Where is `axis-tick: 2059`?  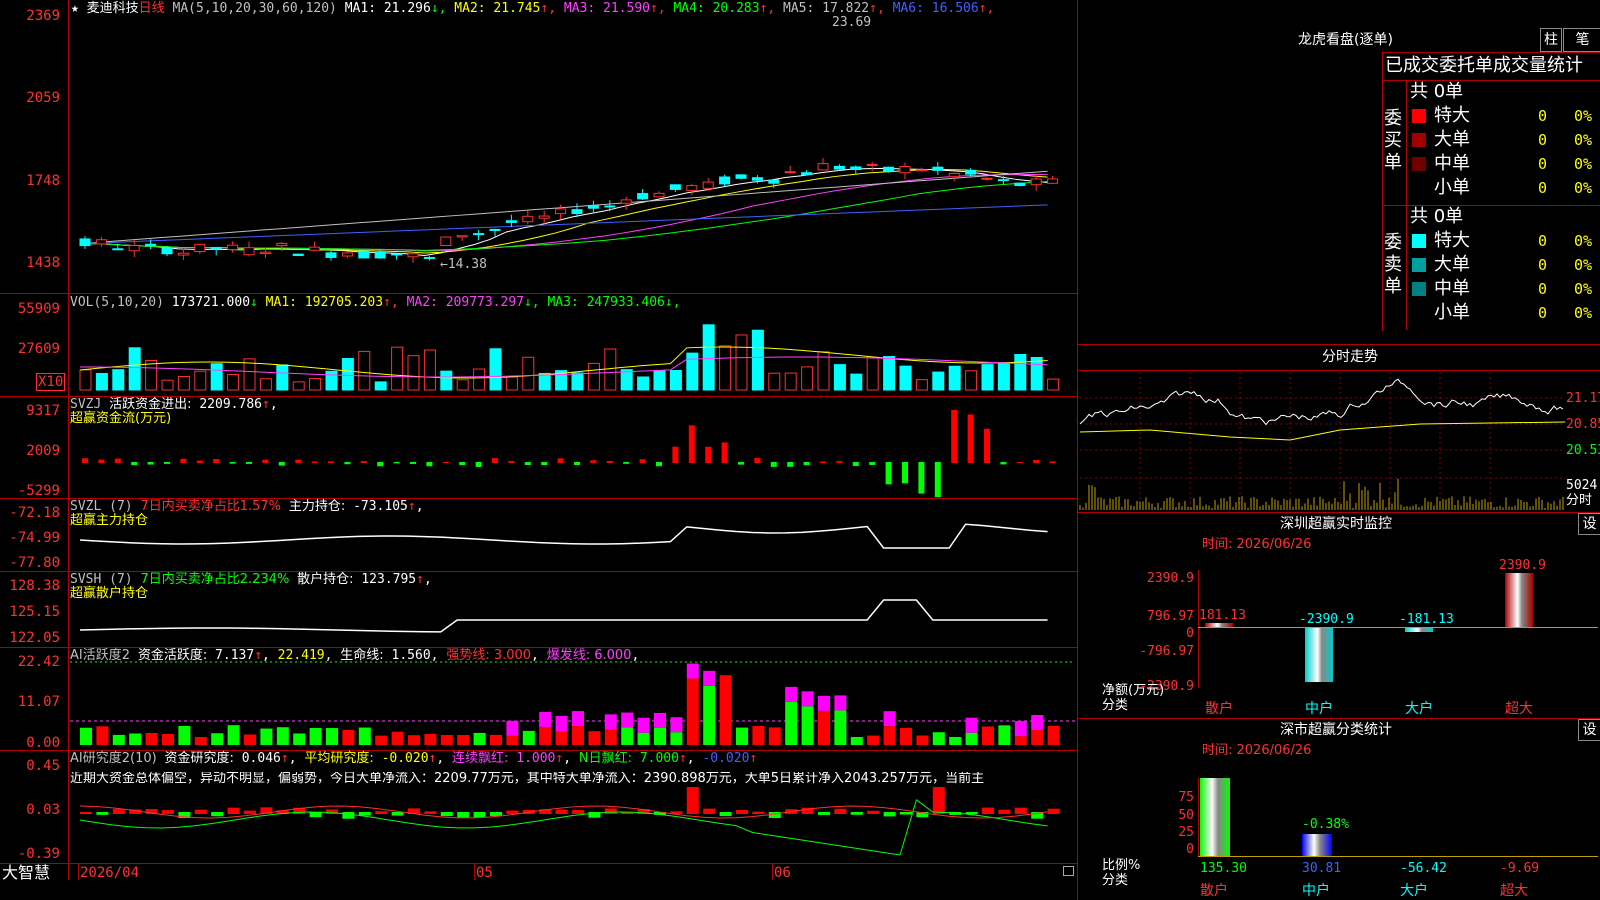 axis-tick: 2059 is located at coordinates (43, 98).